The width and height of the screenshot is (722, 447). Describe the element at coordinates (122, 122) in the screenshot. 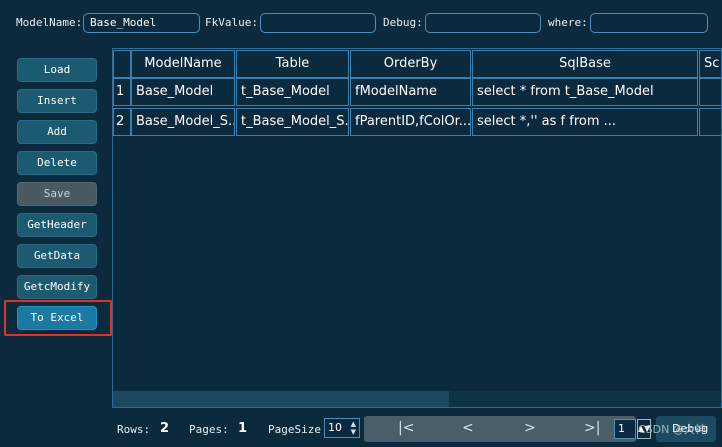

I see `row-number: 2` at that location.